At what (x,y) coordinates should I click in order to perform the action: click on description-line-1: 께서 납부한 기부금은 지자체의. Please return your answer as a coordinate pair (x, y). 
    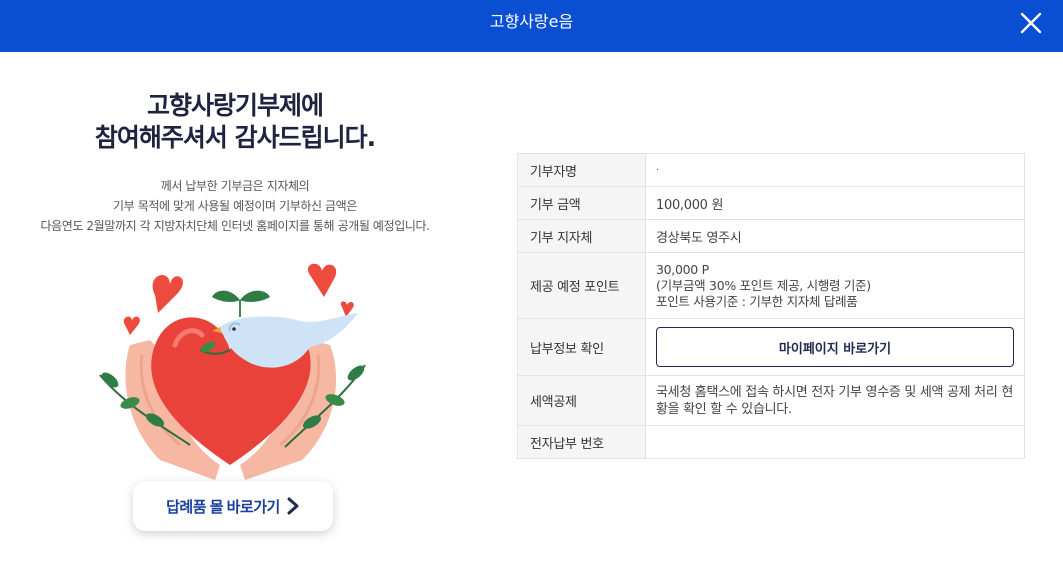
    Looking at the image, I should click on (235, 186).